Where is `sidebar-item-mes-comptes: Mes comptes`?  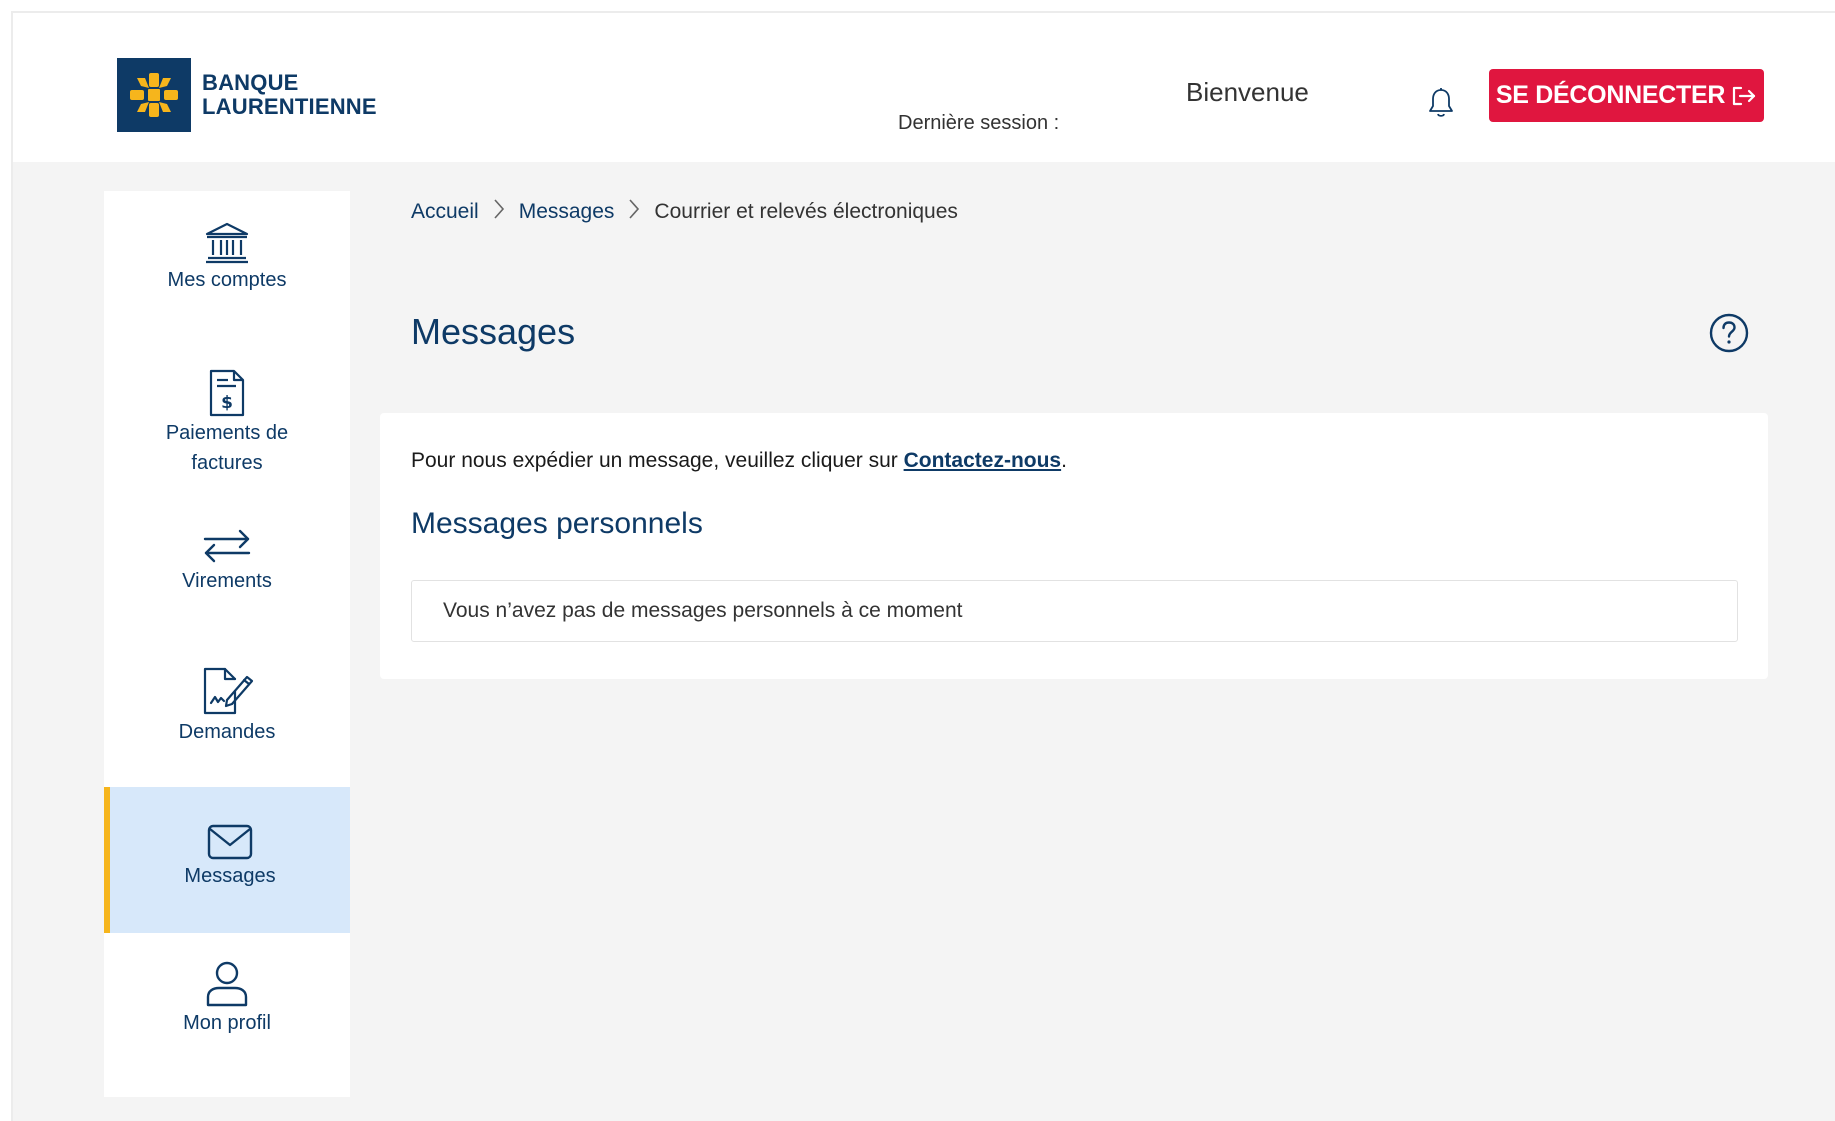
sidebar-item-mes-comptes: Mes comptes is located at coordinates (227, 258).